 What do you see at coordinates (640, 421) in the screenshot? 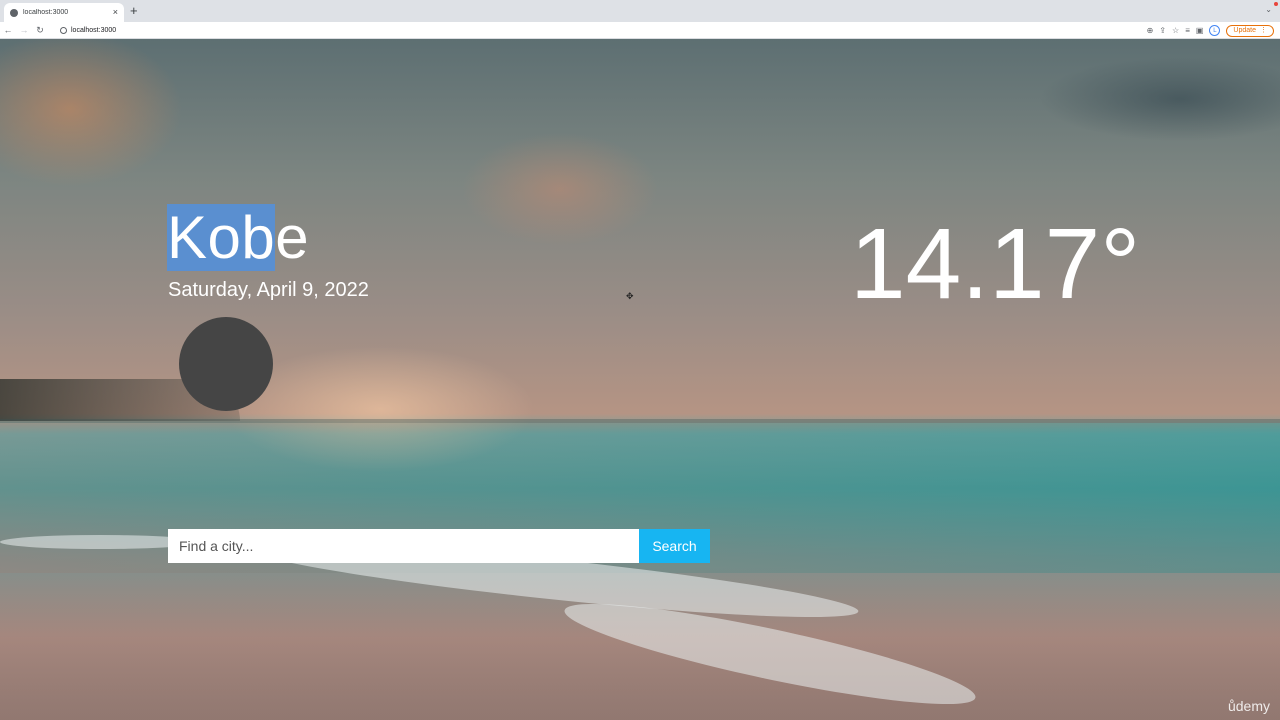
I see `background-horizon` at bounding box center [640, 421].